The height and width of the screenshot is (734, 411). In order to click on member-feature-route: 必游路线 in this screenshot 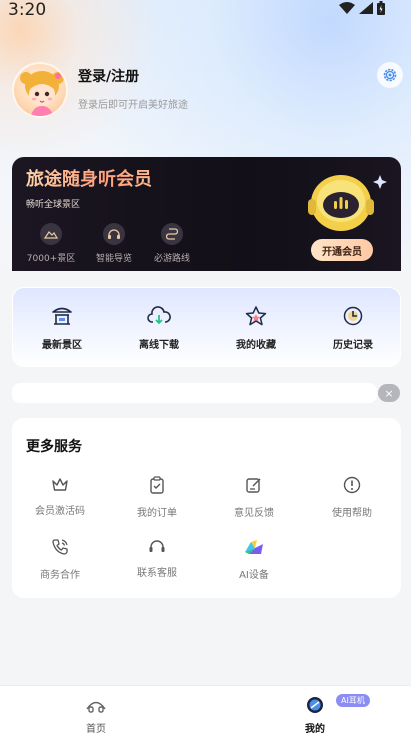, I will do `click(172, 243)`.